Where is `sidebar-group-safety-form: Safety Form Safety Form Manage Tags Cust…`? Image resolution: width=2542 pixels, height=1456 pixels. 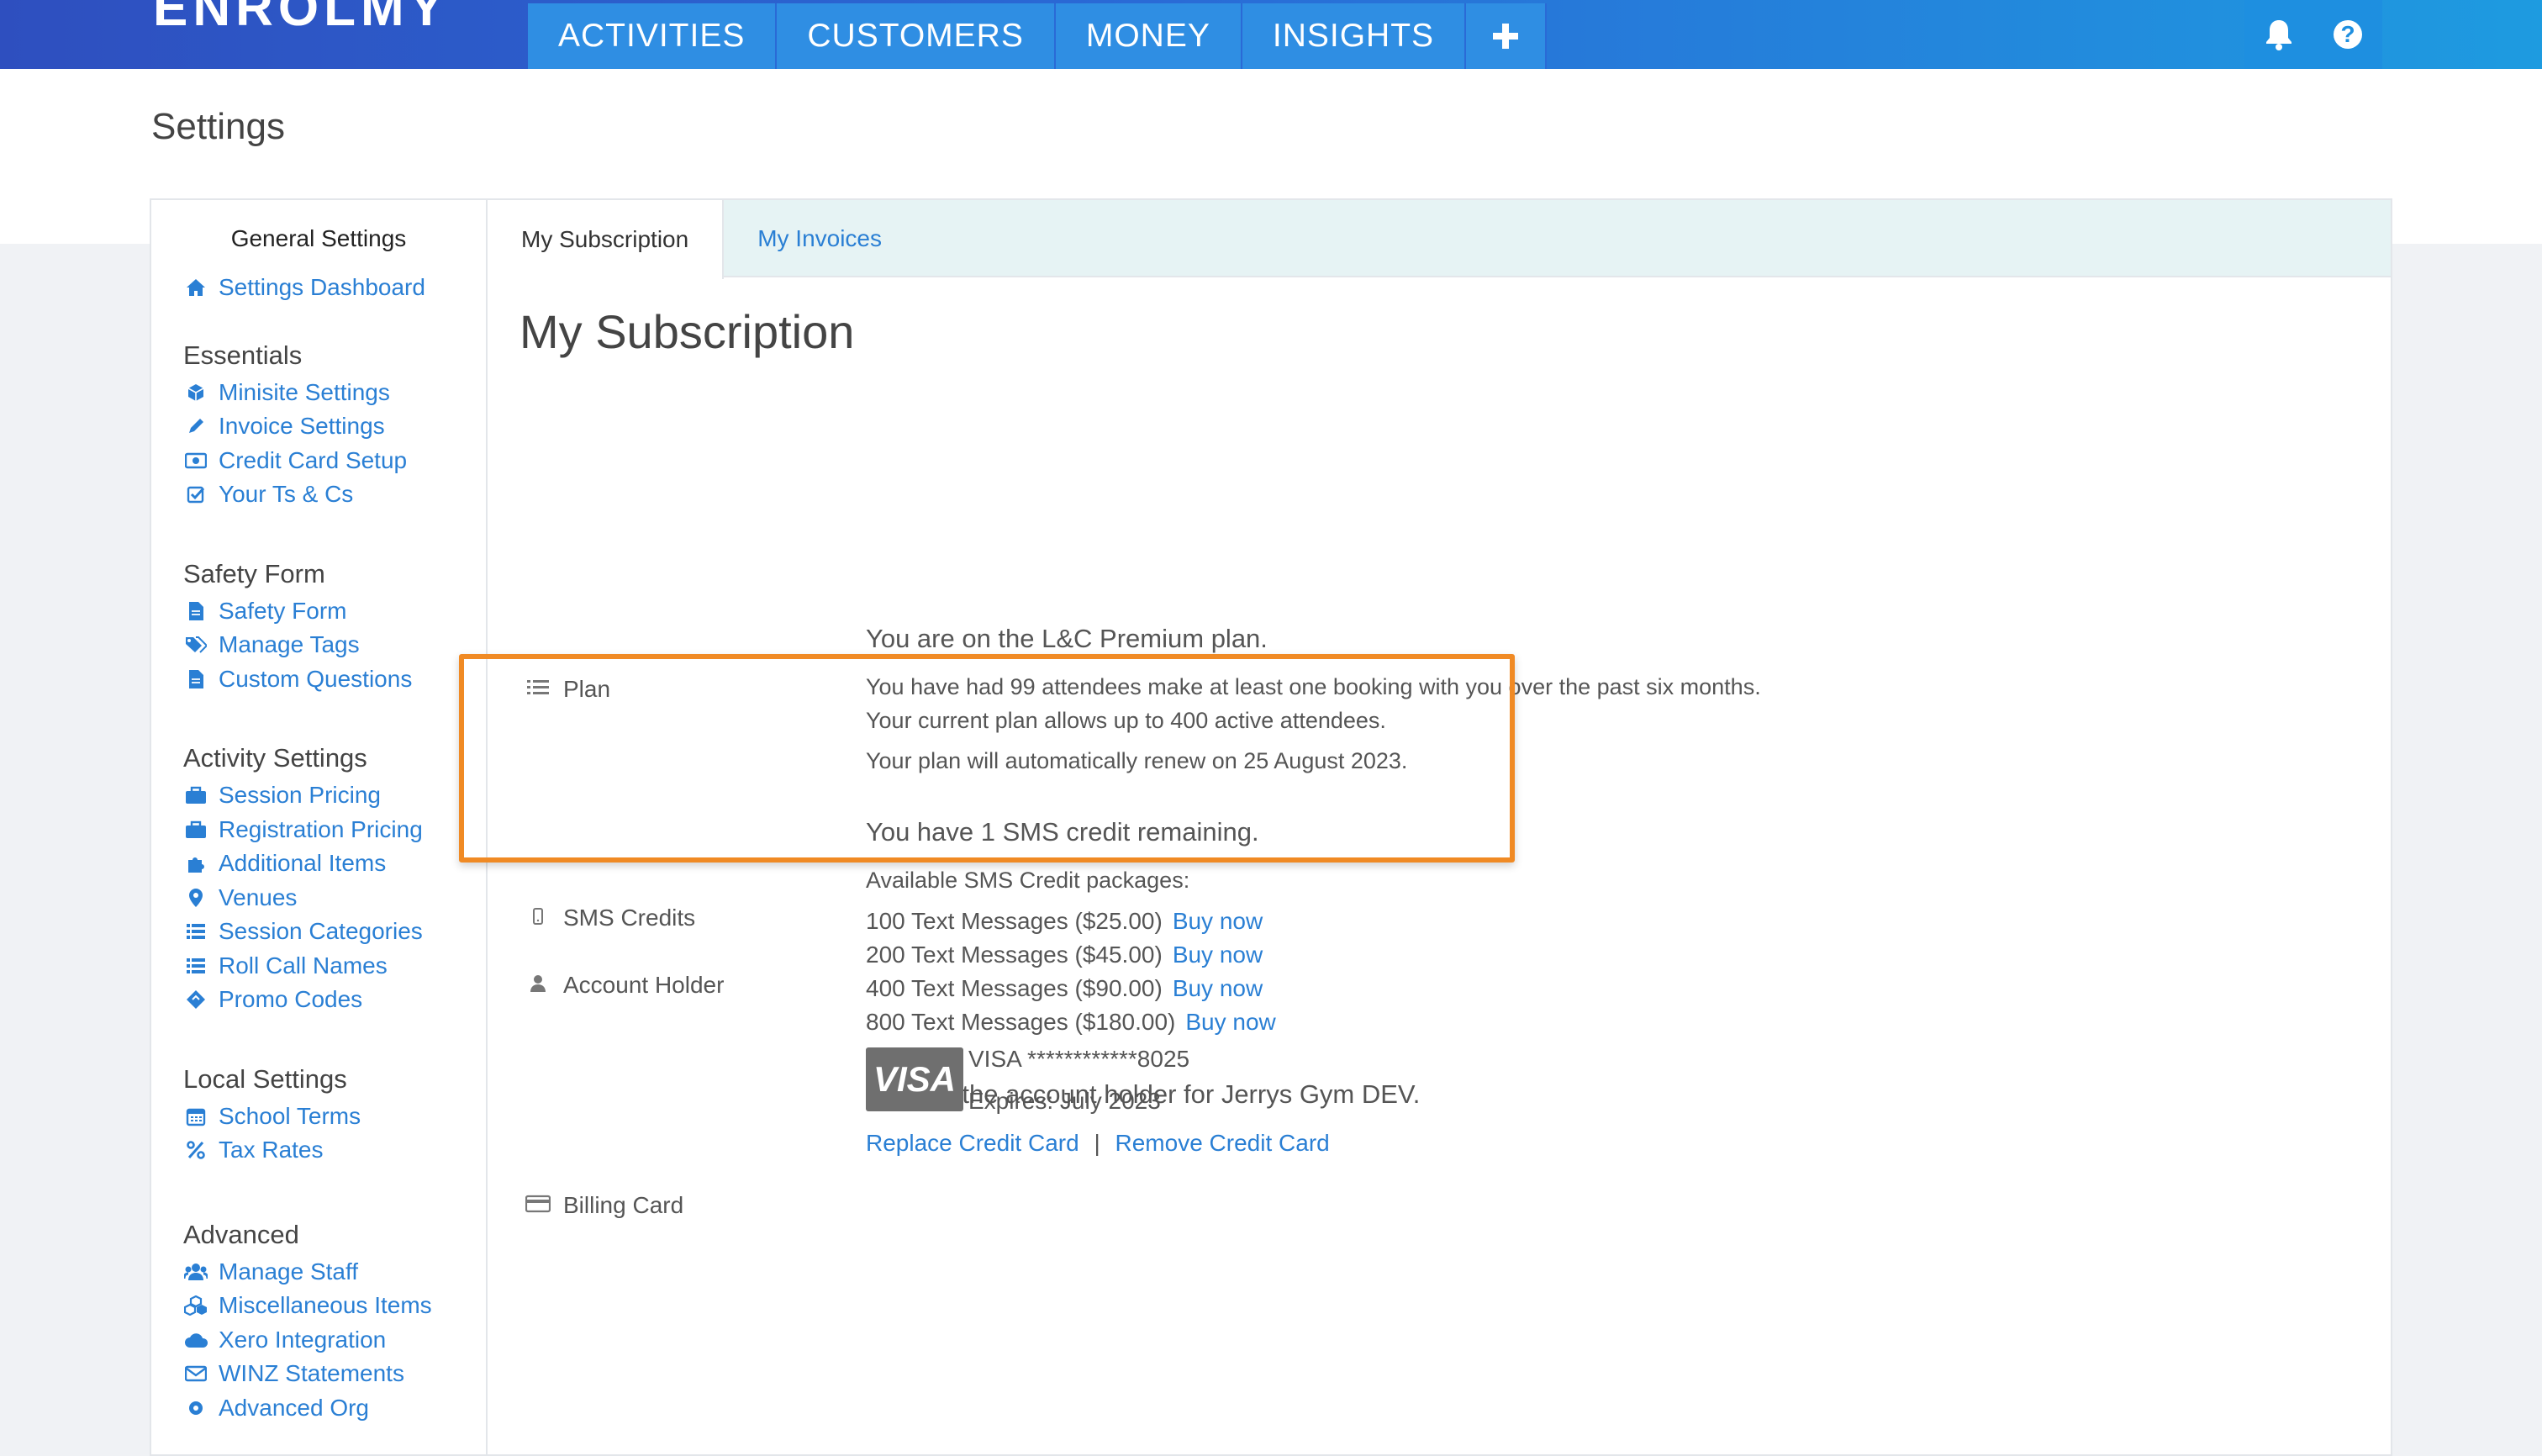 sidebar-group-safety-form: Safety Form Safety Form Manage Tags Cust… is located at coordinates (318, 628).